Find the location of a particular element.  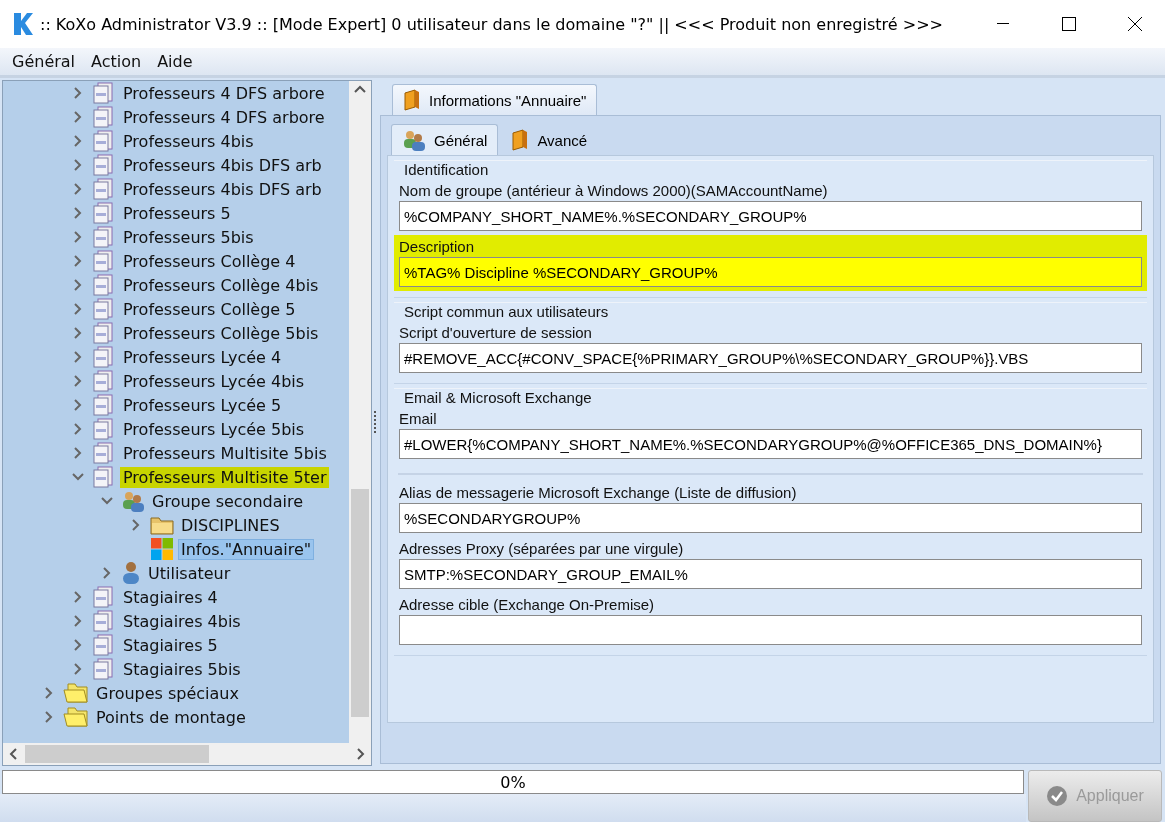

tree-item: Infos."Annuaire" is located at coordinates (246, 549).